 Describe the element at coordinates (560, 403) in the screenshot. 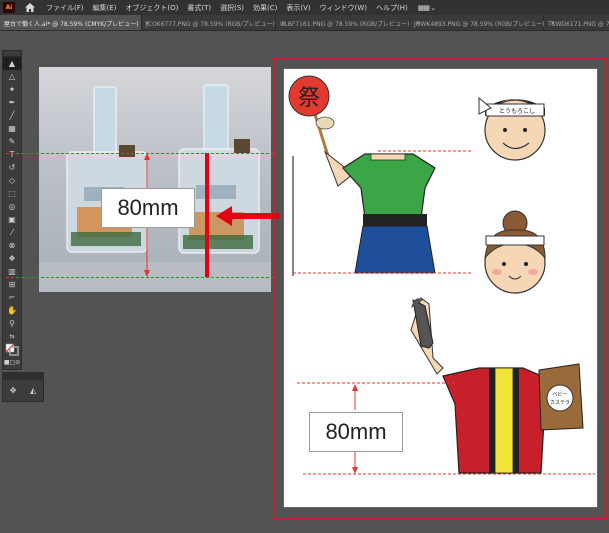

I see `sign-text-line2: カステラ` at that location.